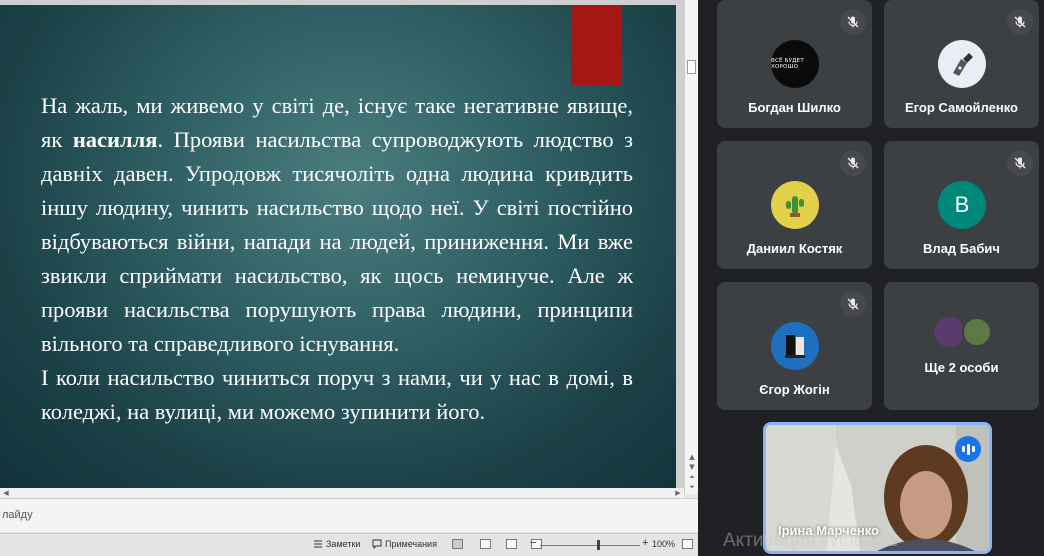 The image size is (1044, 556). What do you see at coordinates (794, 248) in the screenshot?
I see `participant-name: Даниил Костяк` at bounding box center [794, 248].